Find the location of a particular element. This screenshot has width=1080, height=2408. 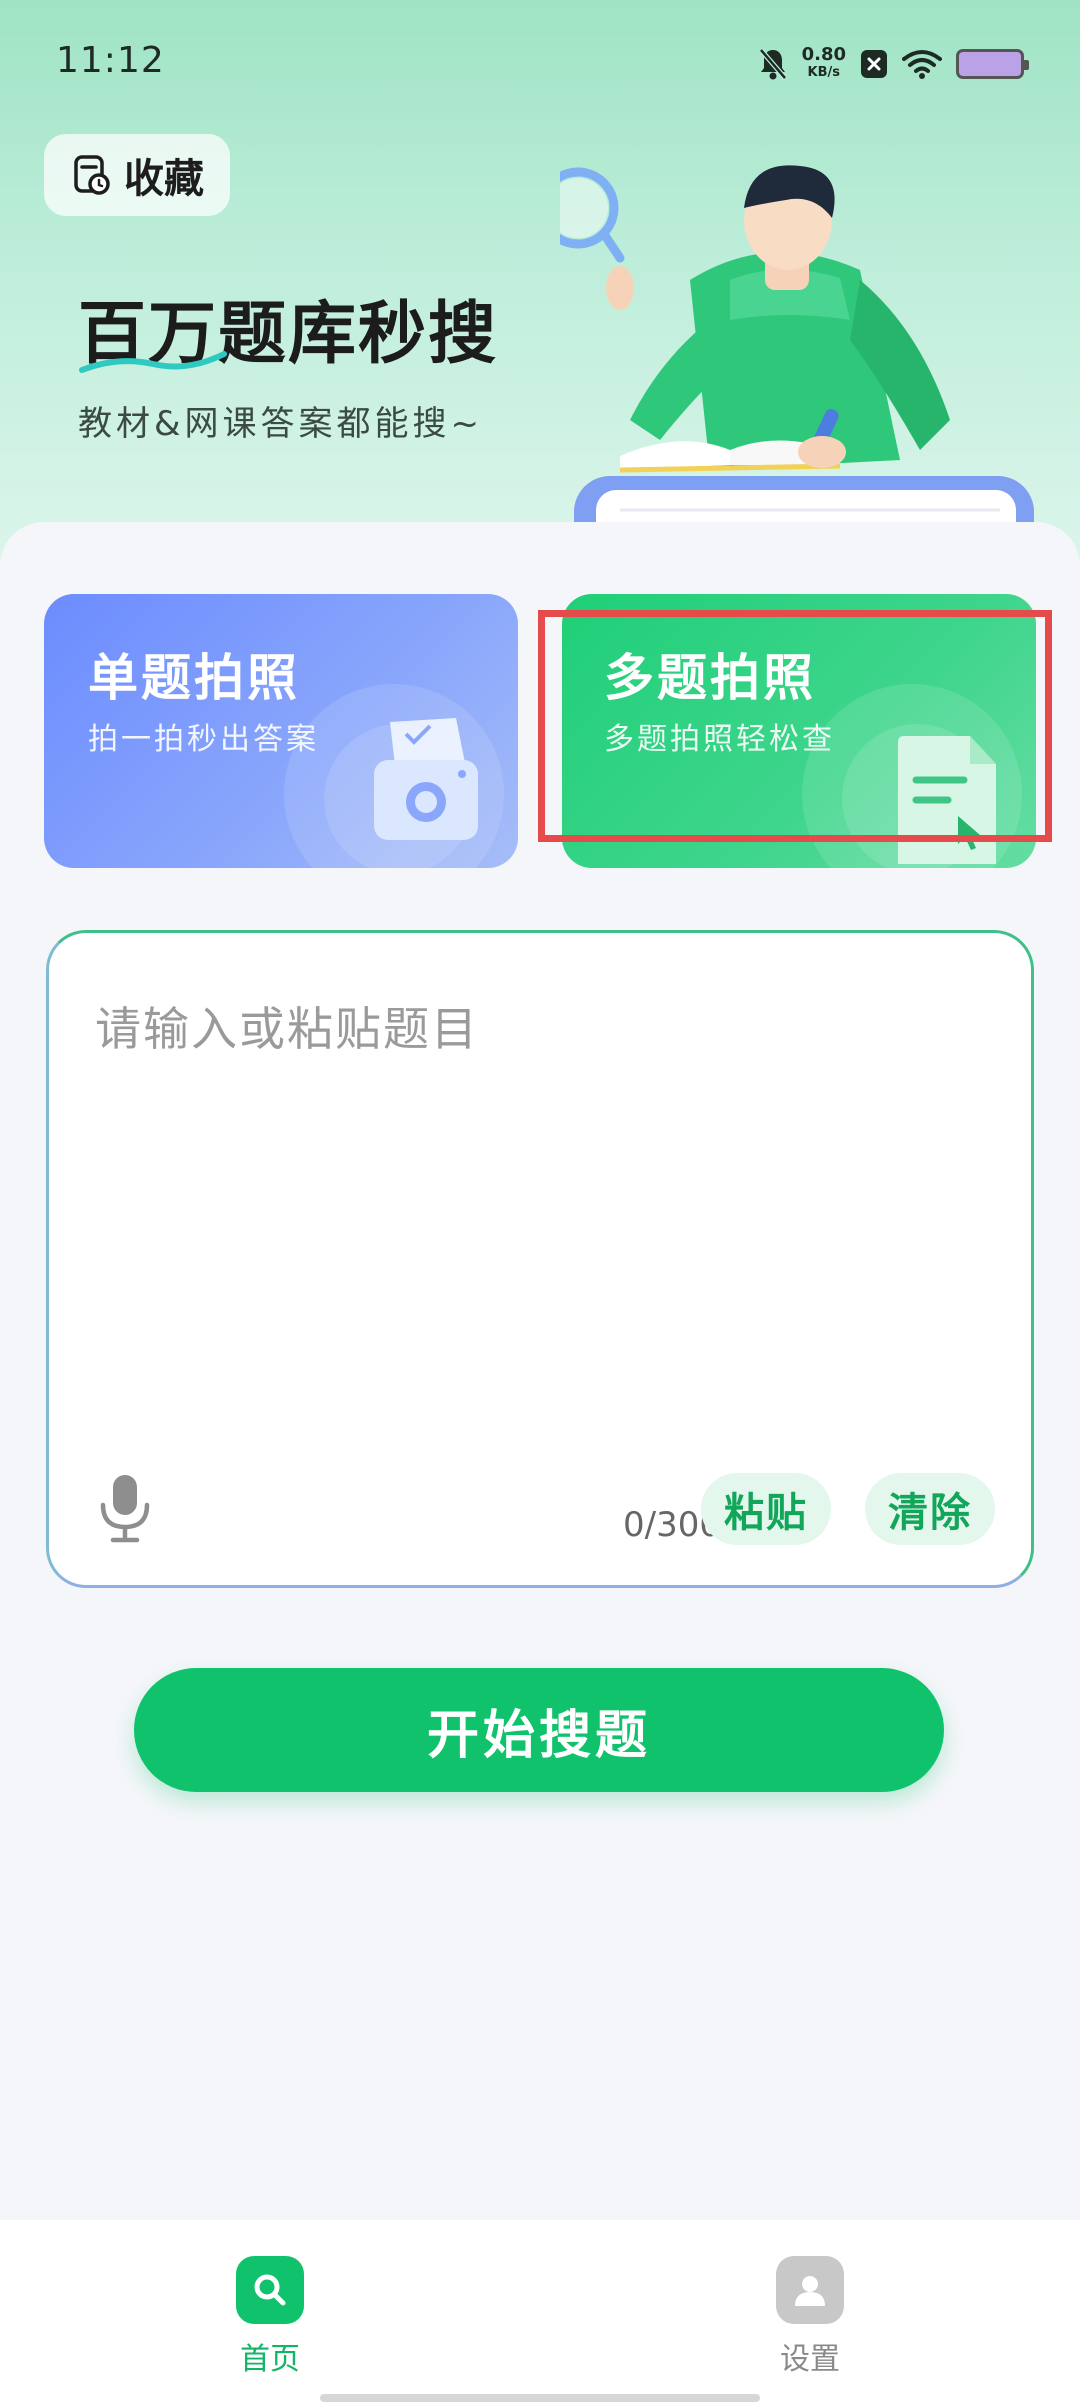

clear-button: 清除 is located at coordinates (930, 1509).